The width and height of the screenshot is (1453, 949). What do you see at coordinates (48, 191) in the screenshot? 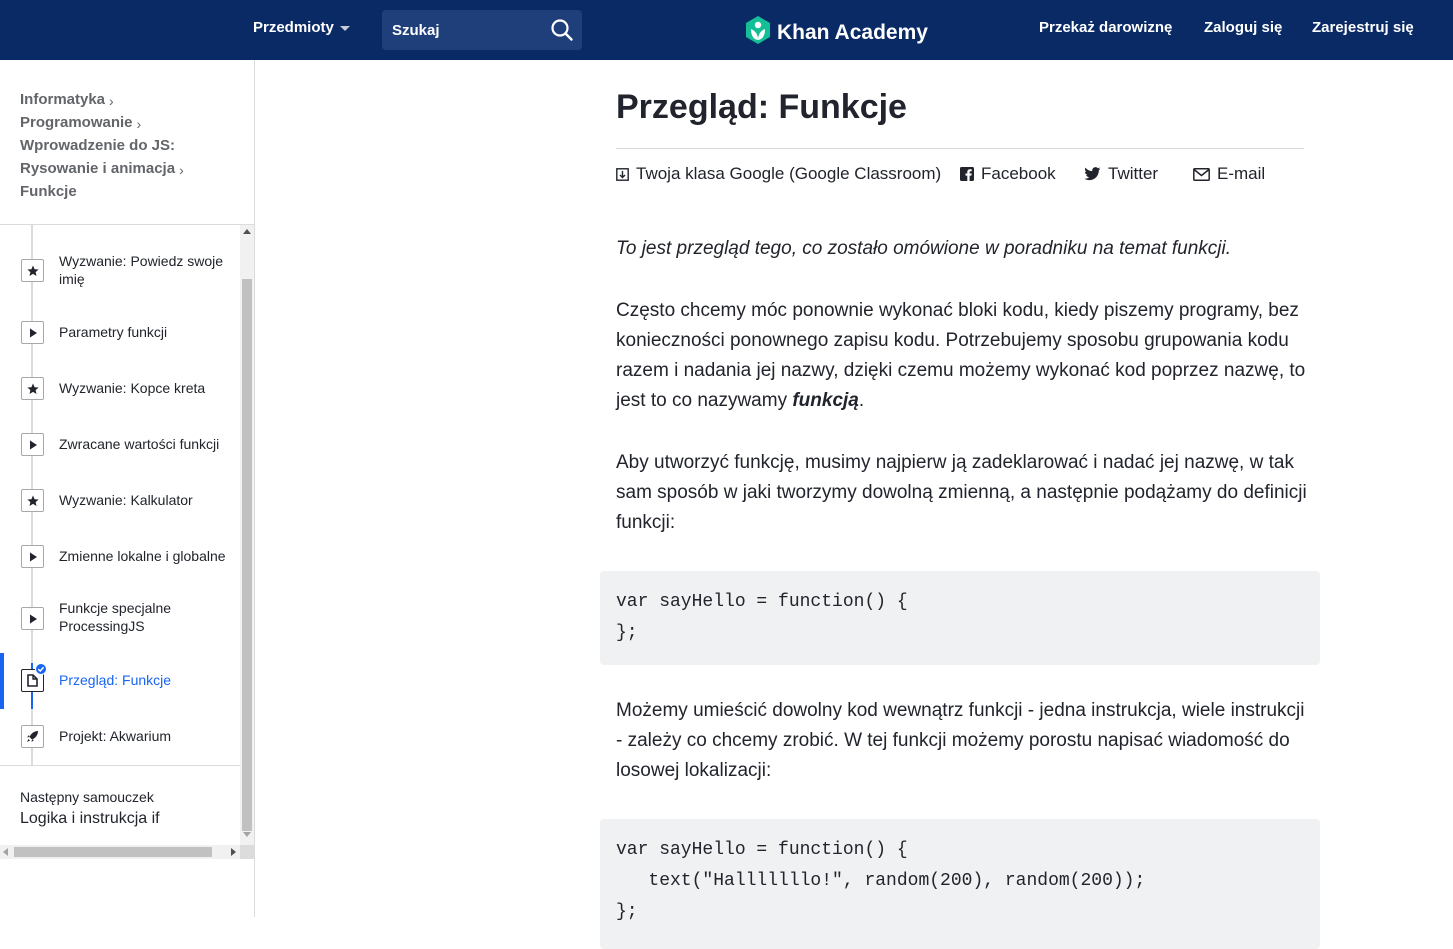
I see `breadcrumb-item: Funkcje` at bounding box center [48, 191].